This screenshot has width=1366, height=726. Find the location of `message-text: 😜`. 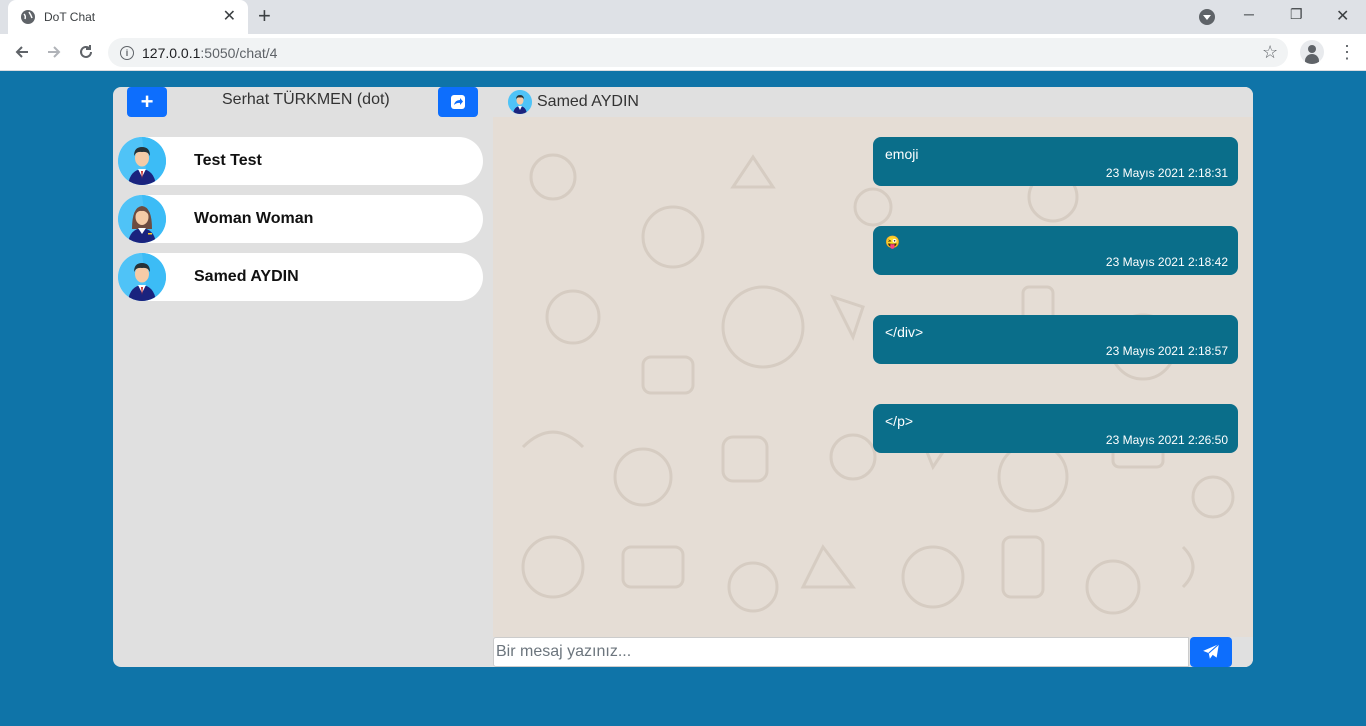

message-text: 😜 is located at coordinates (892, 242).